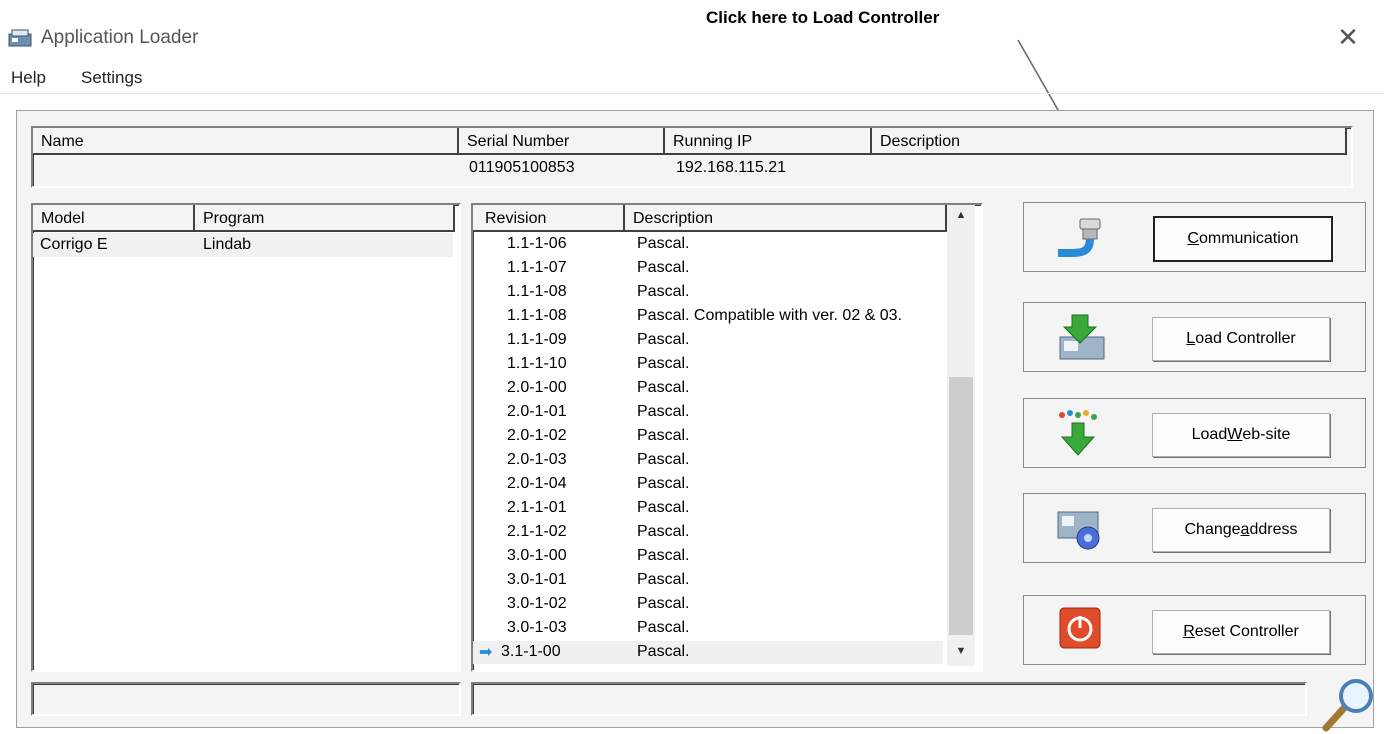 The height and width of the screenshot is (734, 1384). I want to click on revision-number: 2.1-1-01, so click(537, 507).